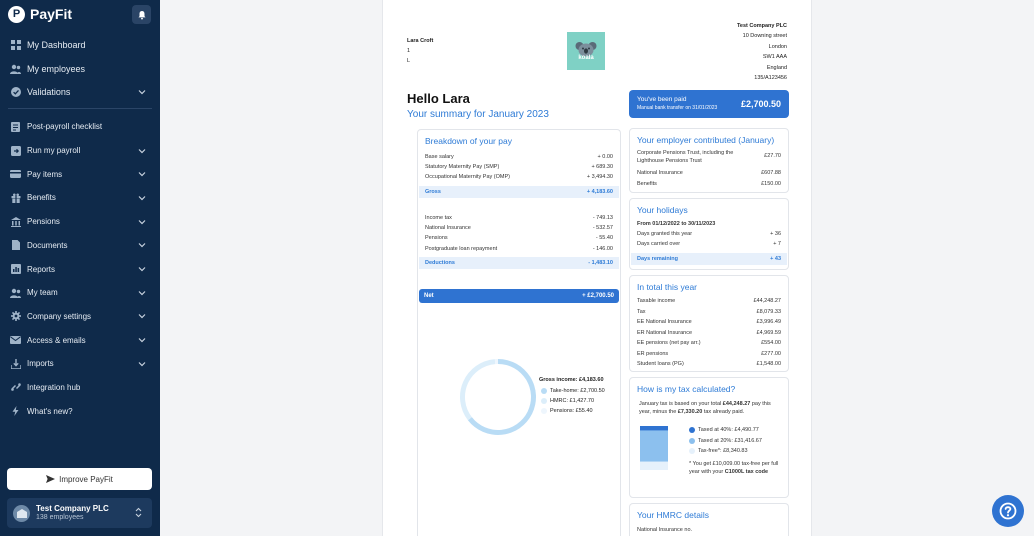 The image size is (1034, 536). I want to click on question-mark-icon, so click(1008, 511).